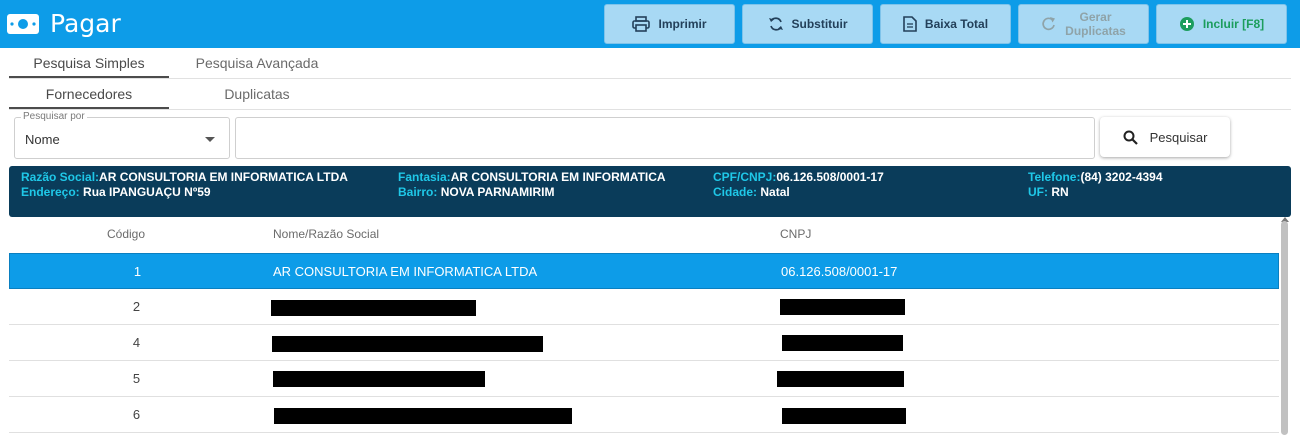 The width and height of the screenshot is (1300, 435). I want to click on column-header-cnpj: CNPJ, so click(795, 234).